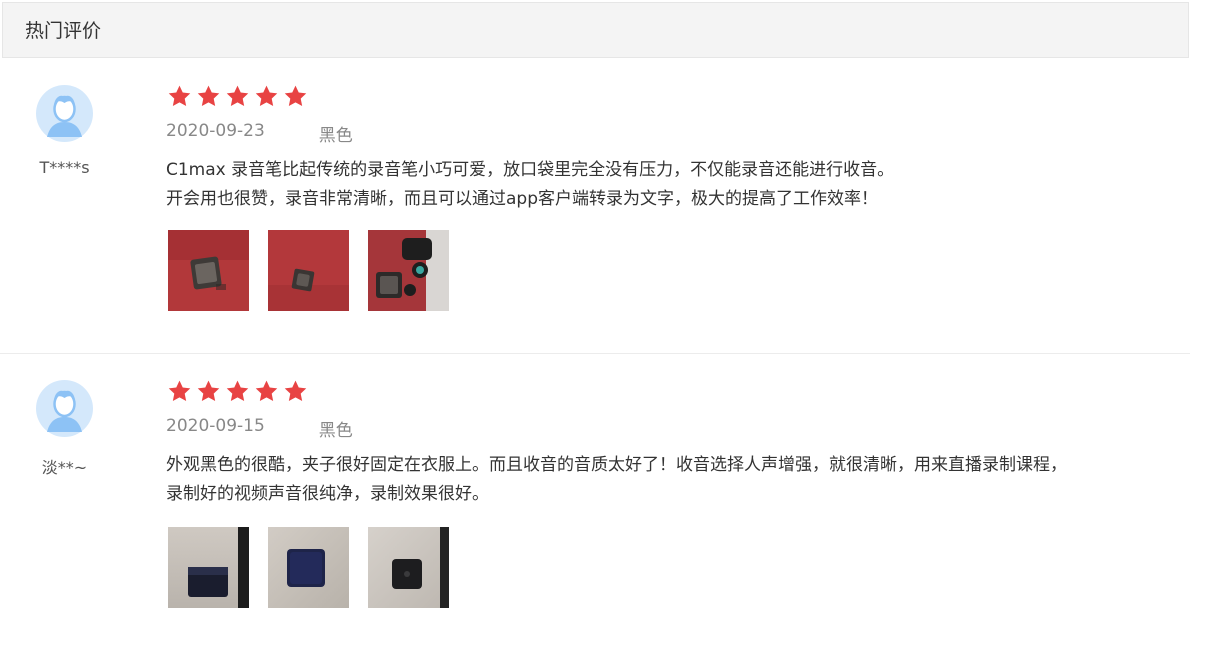  I want to click on review-date: 2020-09-15, so click(215, 426).